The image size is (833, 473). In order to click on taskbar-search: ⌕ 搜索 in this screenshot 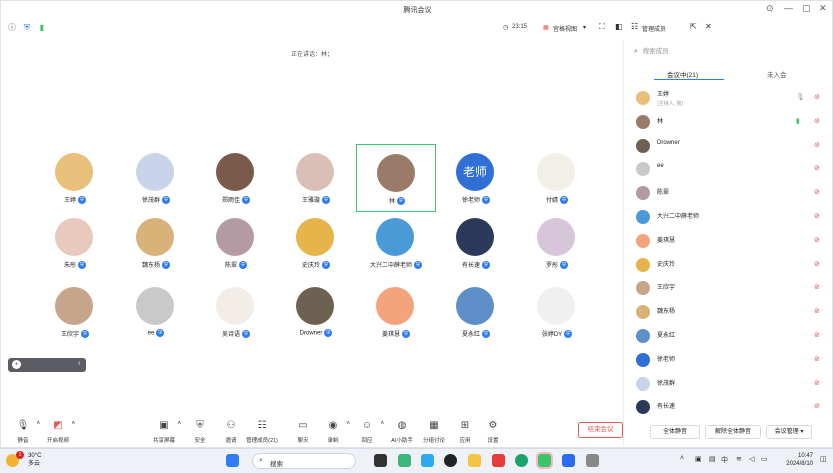, I will do `click(304, 461)`.